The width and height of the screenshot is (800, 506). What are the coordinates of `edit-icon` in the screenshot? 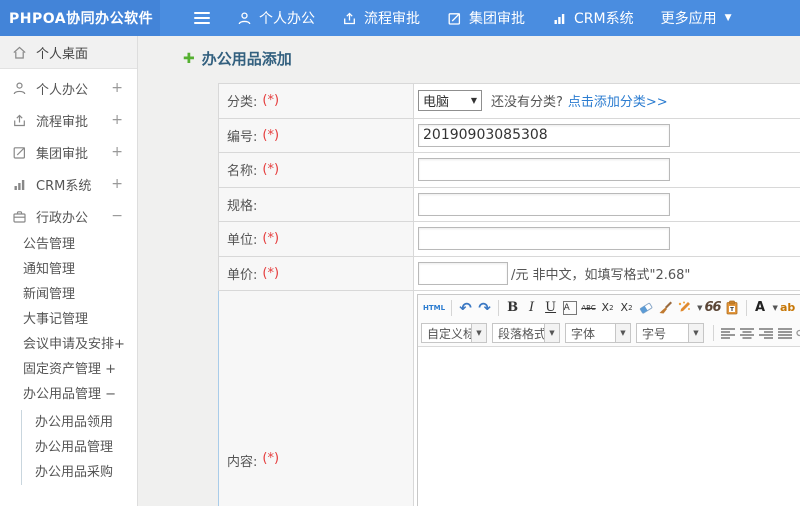 It's located at (19, 152).